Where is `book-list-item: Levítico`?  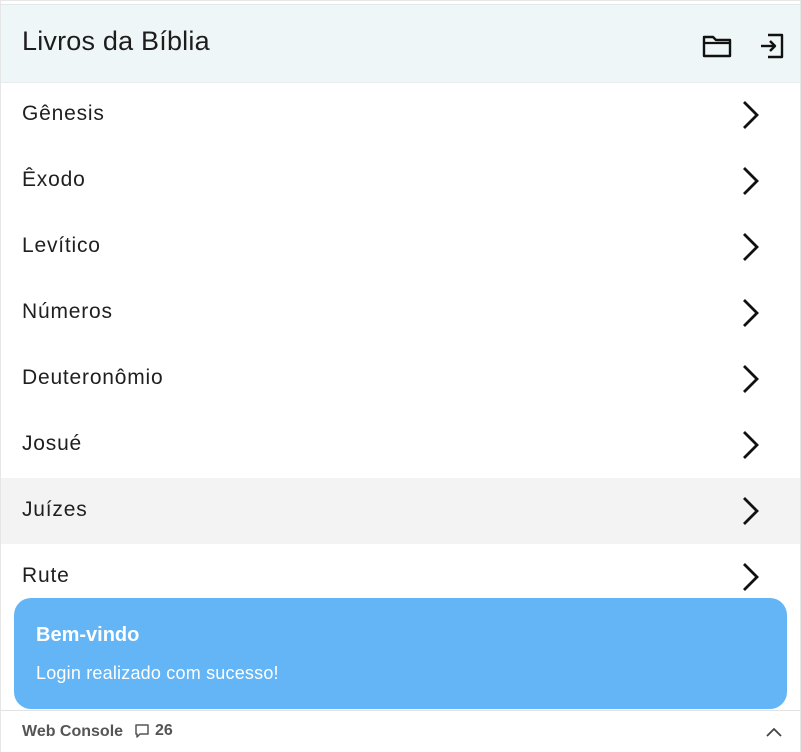 book-list-item: Levítico is located at coordinates (400, 247).